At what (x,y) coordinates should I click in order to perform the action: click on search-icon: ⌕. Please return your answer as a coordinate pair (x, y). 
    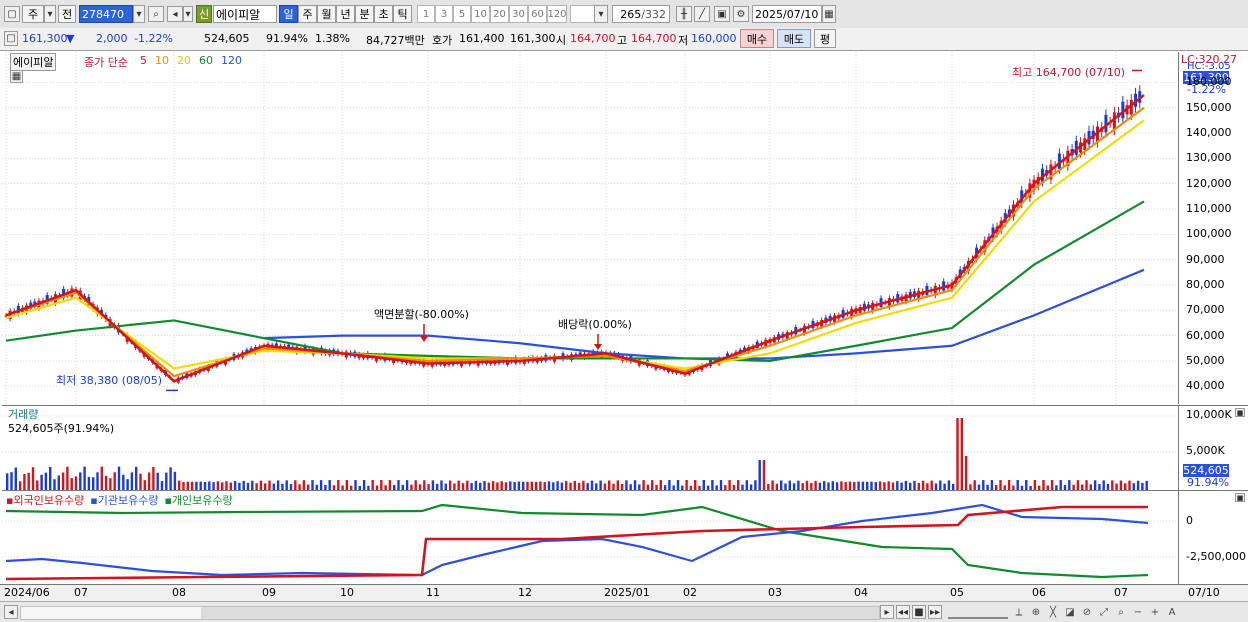
    Looking at the image, I should click on (156, 14).